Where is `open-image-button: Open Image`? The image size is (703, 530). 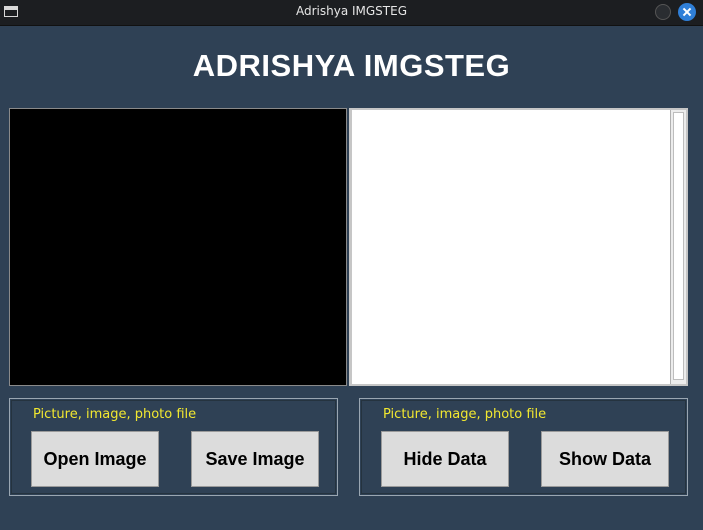 open-image-button: Open Image is located at coordinates (95, 459).